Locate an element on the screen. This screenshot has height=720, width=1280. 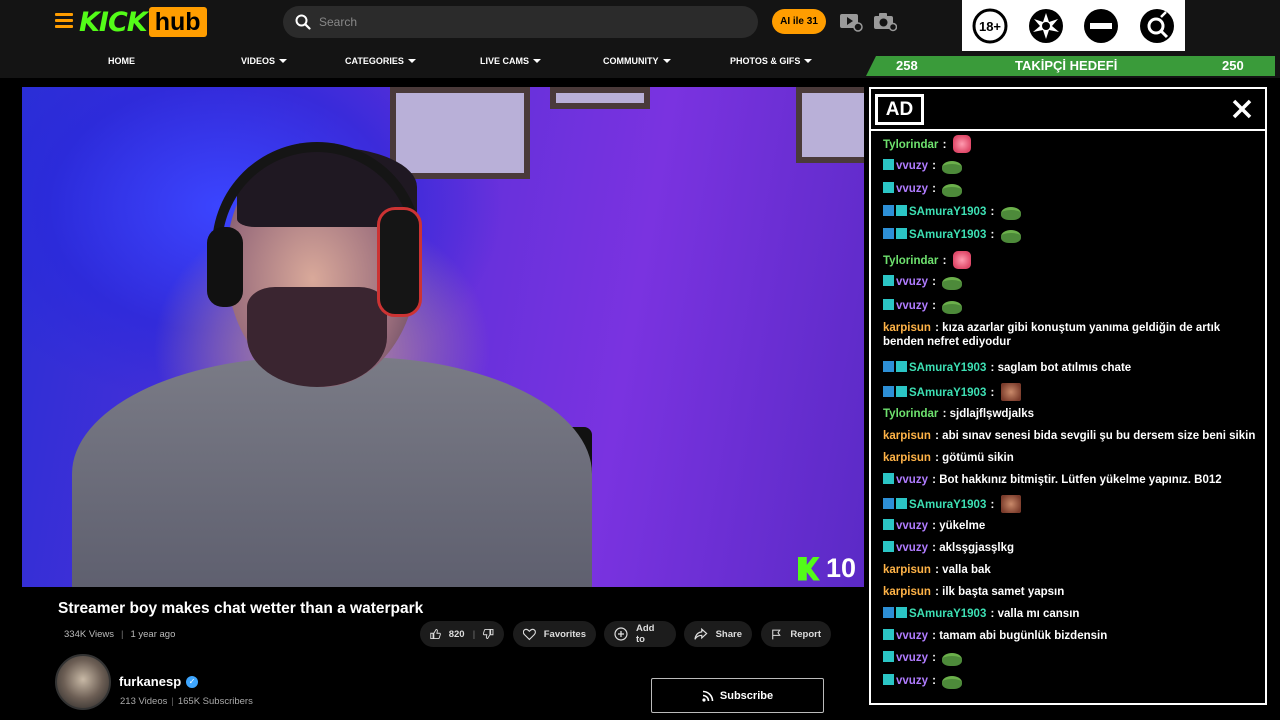
search-icon is located at coordinates (303, 22).